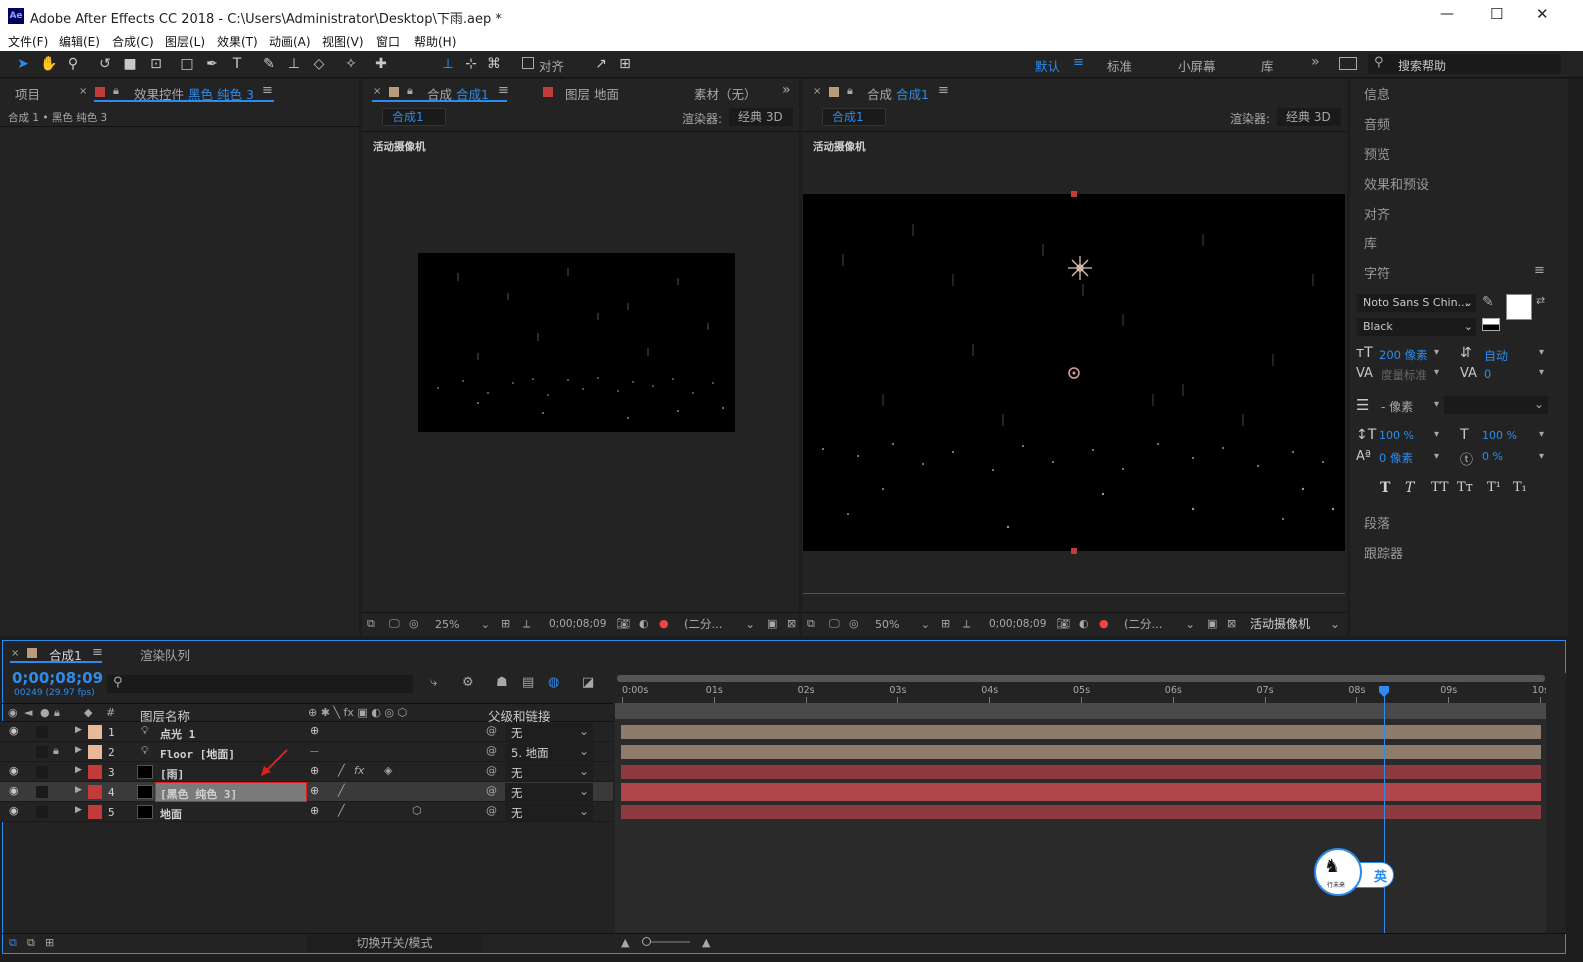 The image size is (1583, 962). What do you see at coordinates (1081, 711) in the screenshot?
I see `work-area-region` at bounding box center [1081, 711].